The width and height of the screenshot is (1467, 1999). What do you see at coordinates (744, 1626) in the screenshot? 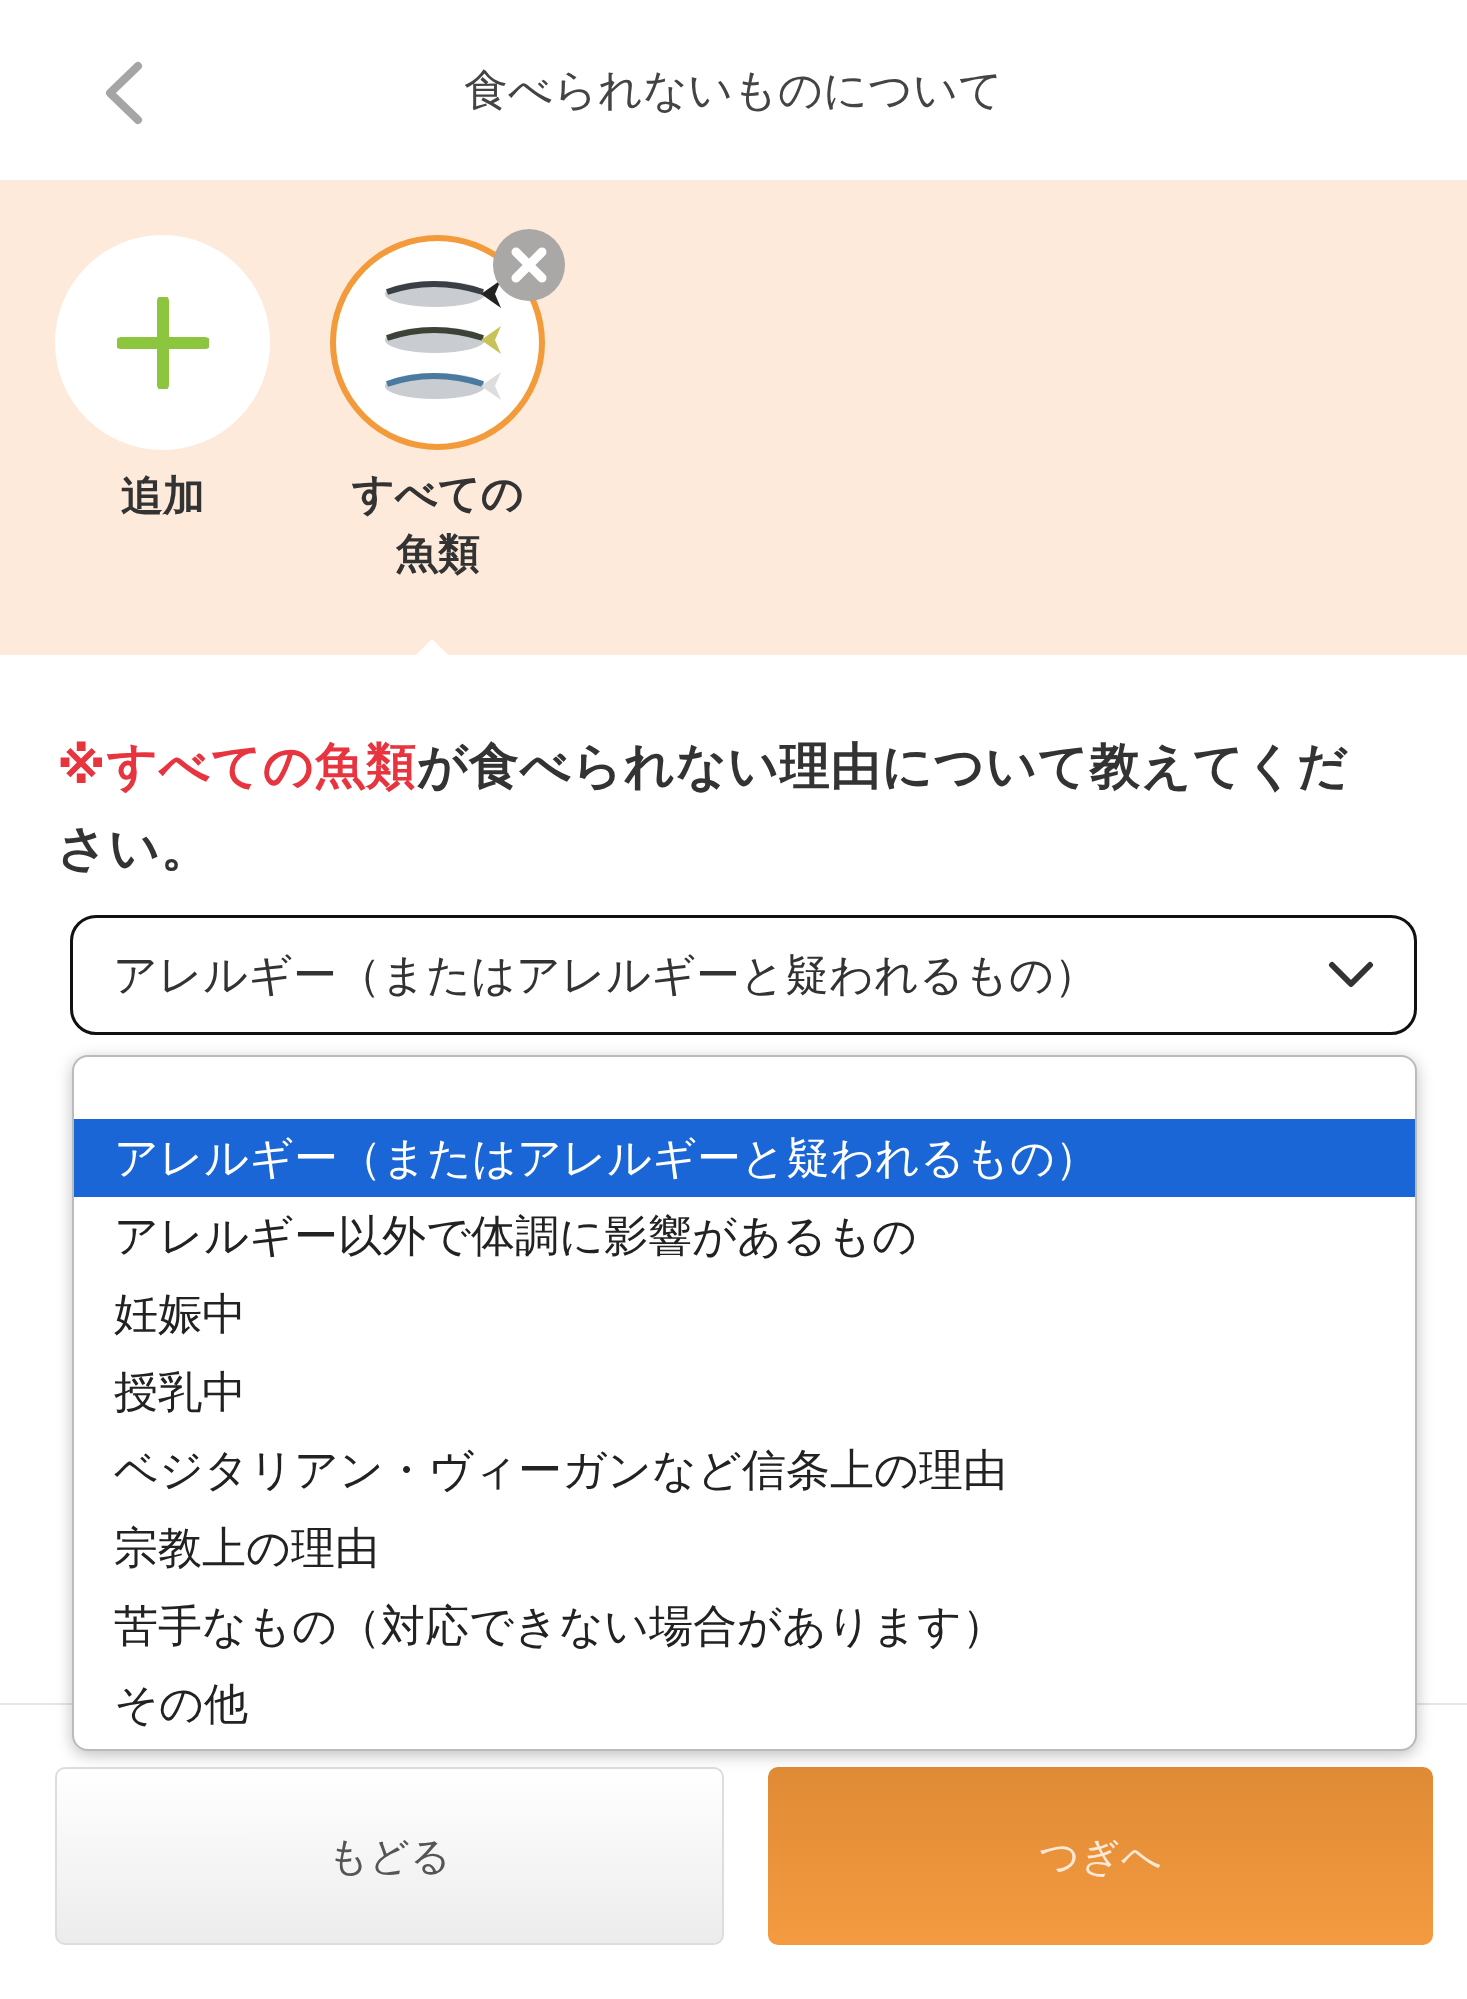
I see `dropdown-option: 苦手なもの（対応できない場合があります）` at bounding box center [744, 1626].